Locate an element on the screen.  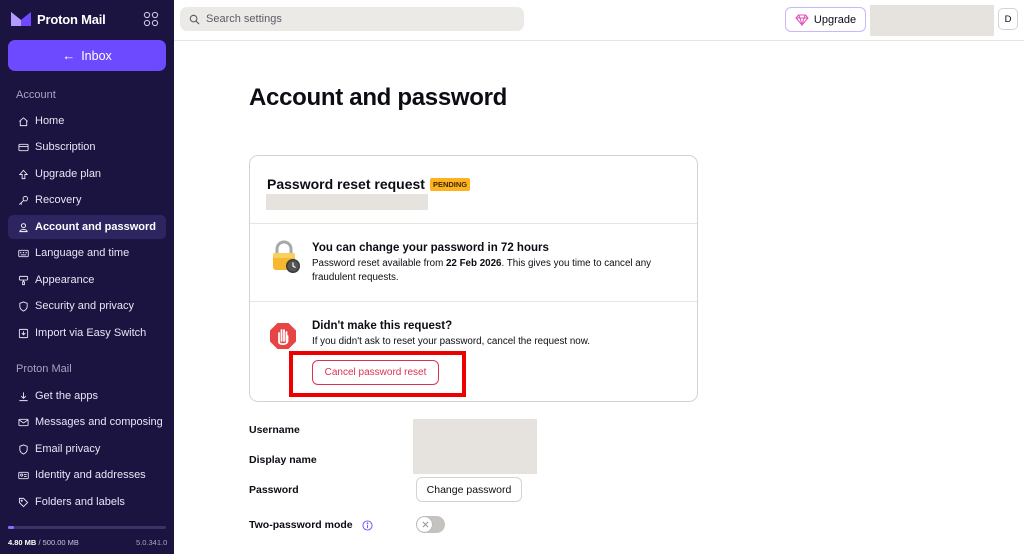
key-icon is located at coordinates (23, 200).